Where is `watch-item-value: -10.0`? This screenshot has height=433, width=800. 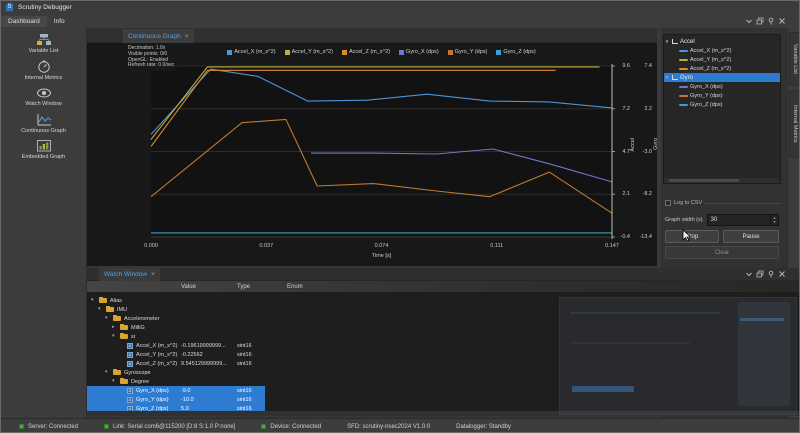 watch-item-value: -10.0 is located at coordinates (187, 399).